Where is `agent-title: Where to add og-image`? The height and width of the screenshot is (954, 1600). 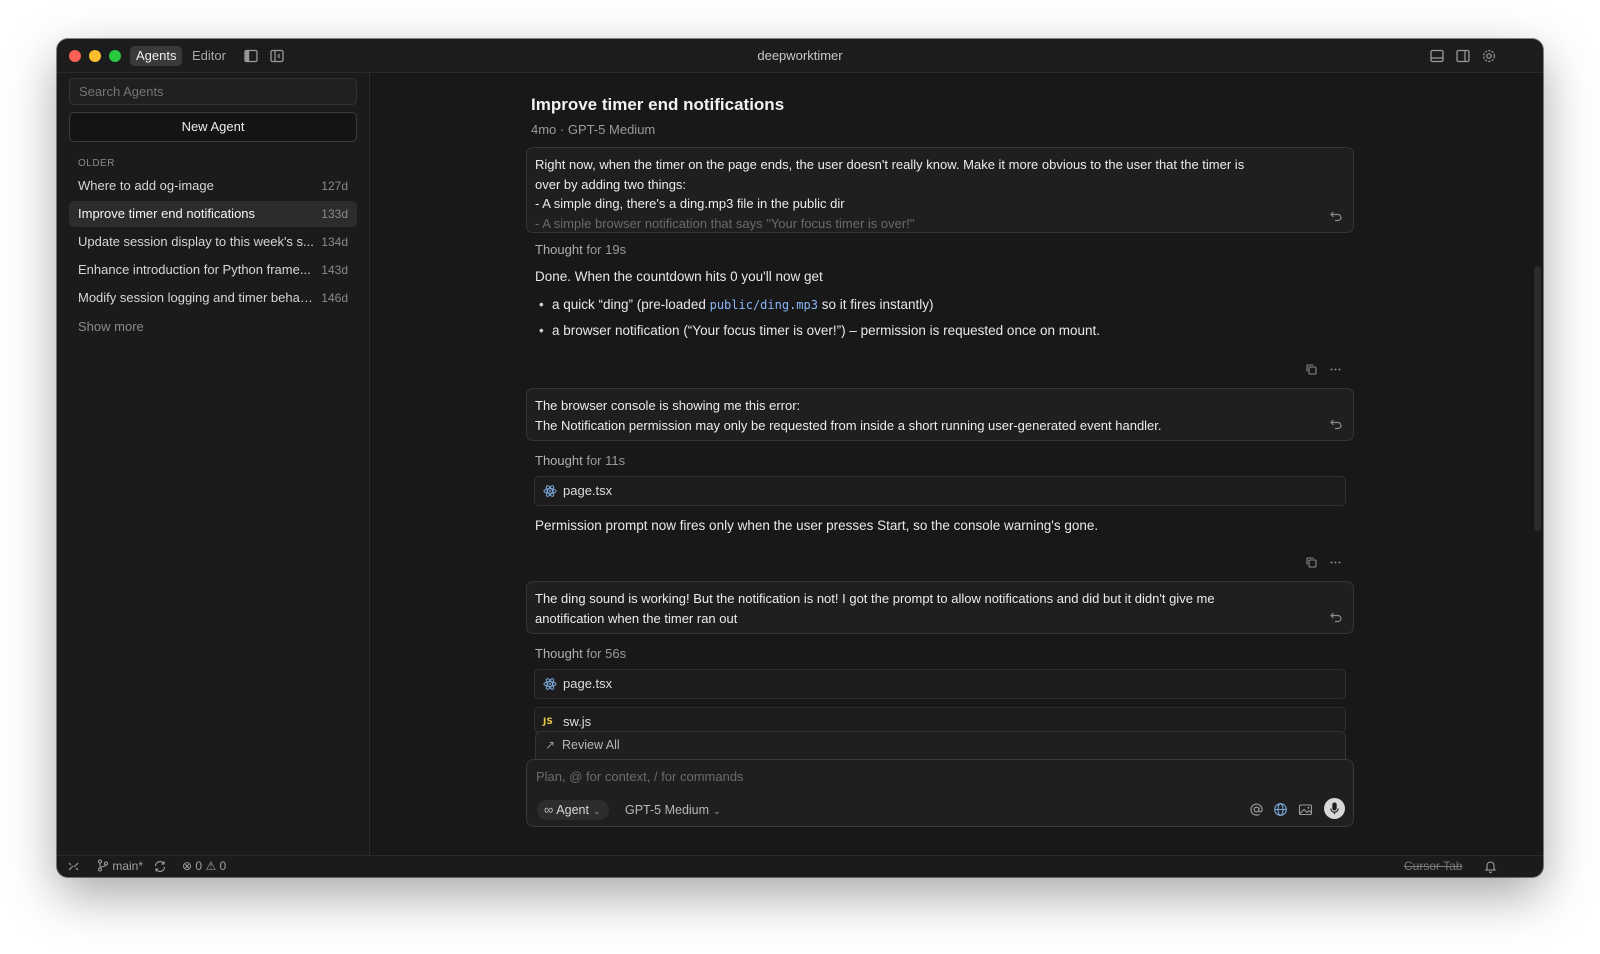
agent-title: Where to add og-image is located at coordinates (146, 185).